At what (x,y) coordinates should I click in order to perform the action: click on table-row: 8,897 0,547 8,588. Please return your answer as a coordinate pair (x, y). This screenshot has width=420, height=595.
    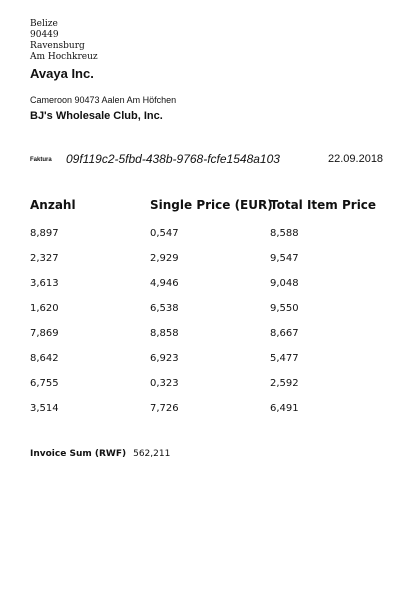
    Looking at the image, I should click on (215, 240).